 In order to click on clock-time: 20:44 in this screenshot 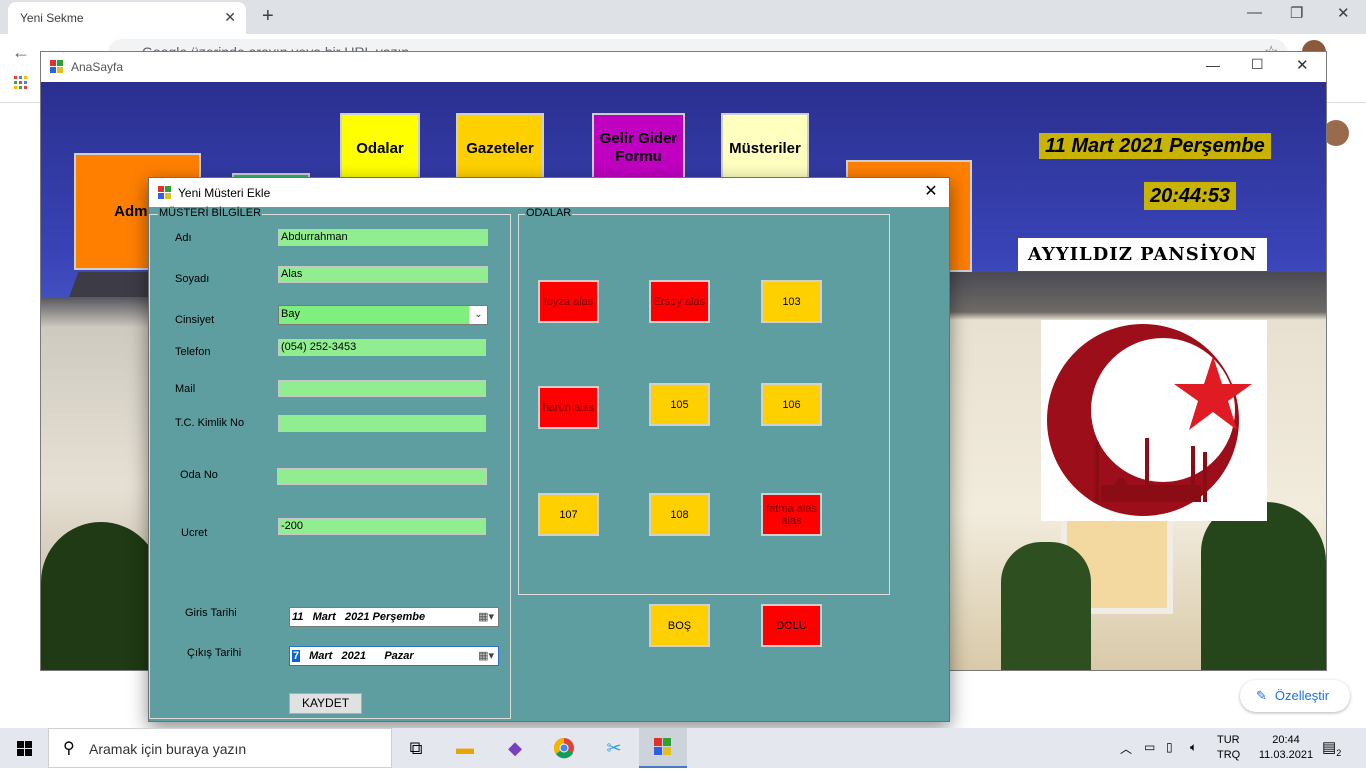, I will do `click(1286, 740)`.